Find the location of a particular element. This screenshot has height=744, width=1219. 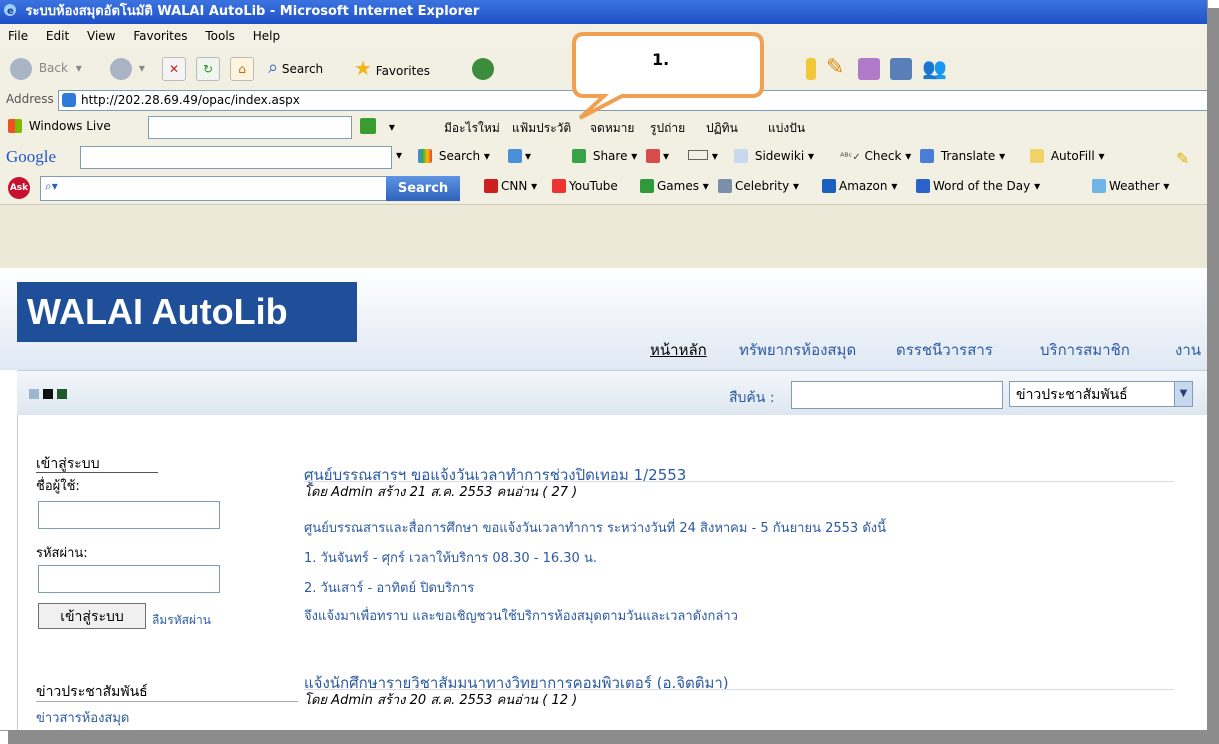

research-button is located at coordinates (901, 68).